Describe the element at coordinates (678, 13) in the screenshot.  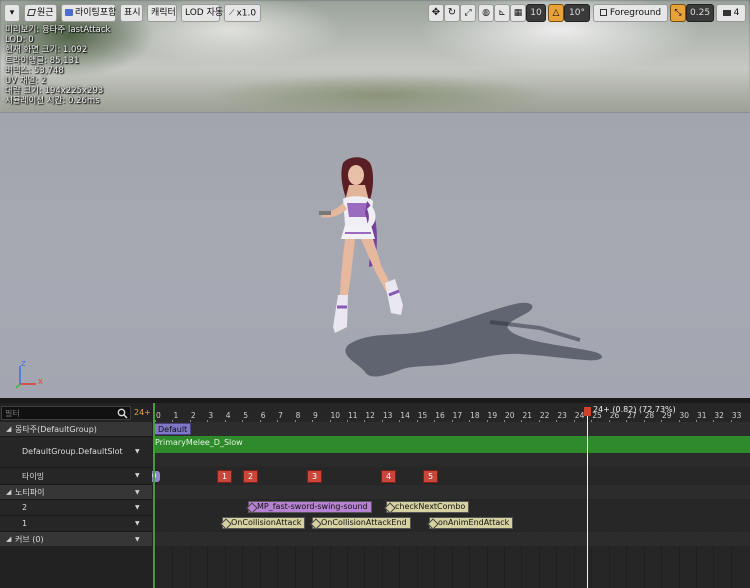
I see `scale-snap-button: ⤡` at that location.